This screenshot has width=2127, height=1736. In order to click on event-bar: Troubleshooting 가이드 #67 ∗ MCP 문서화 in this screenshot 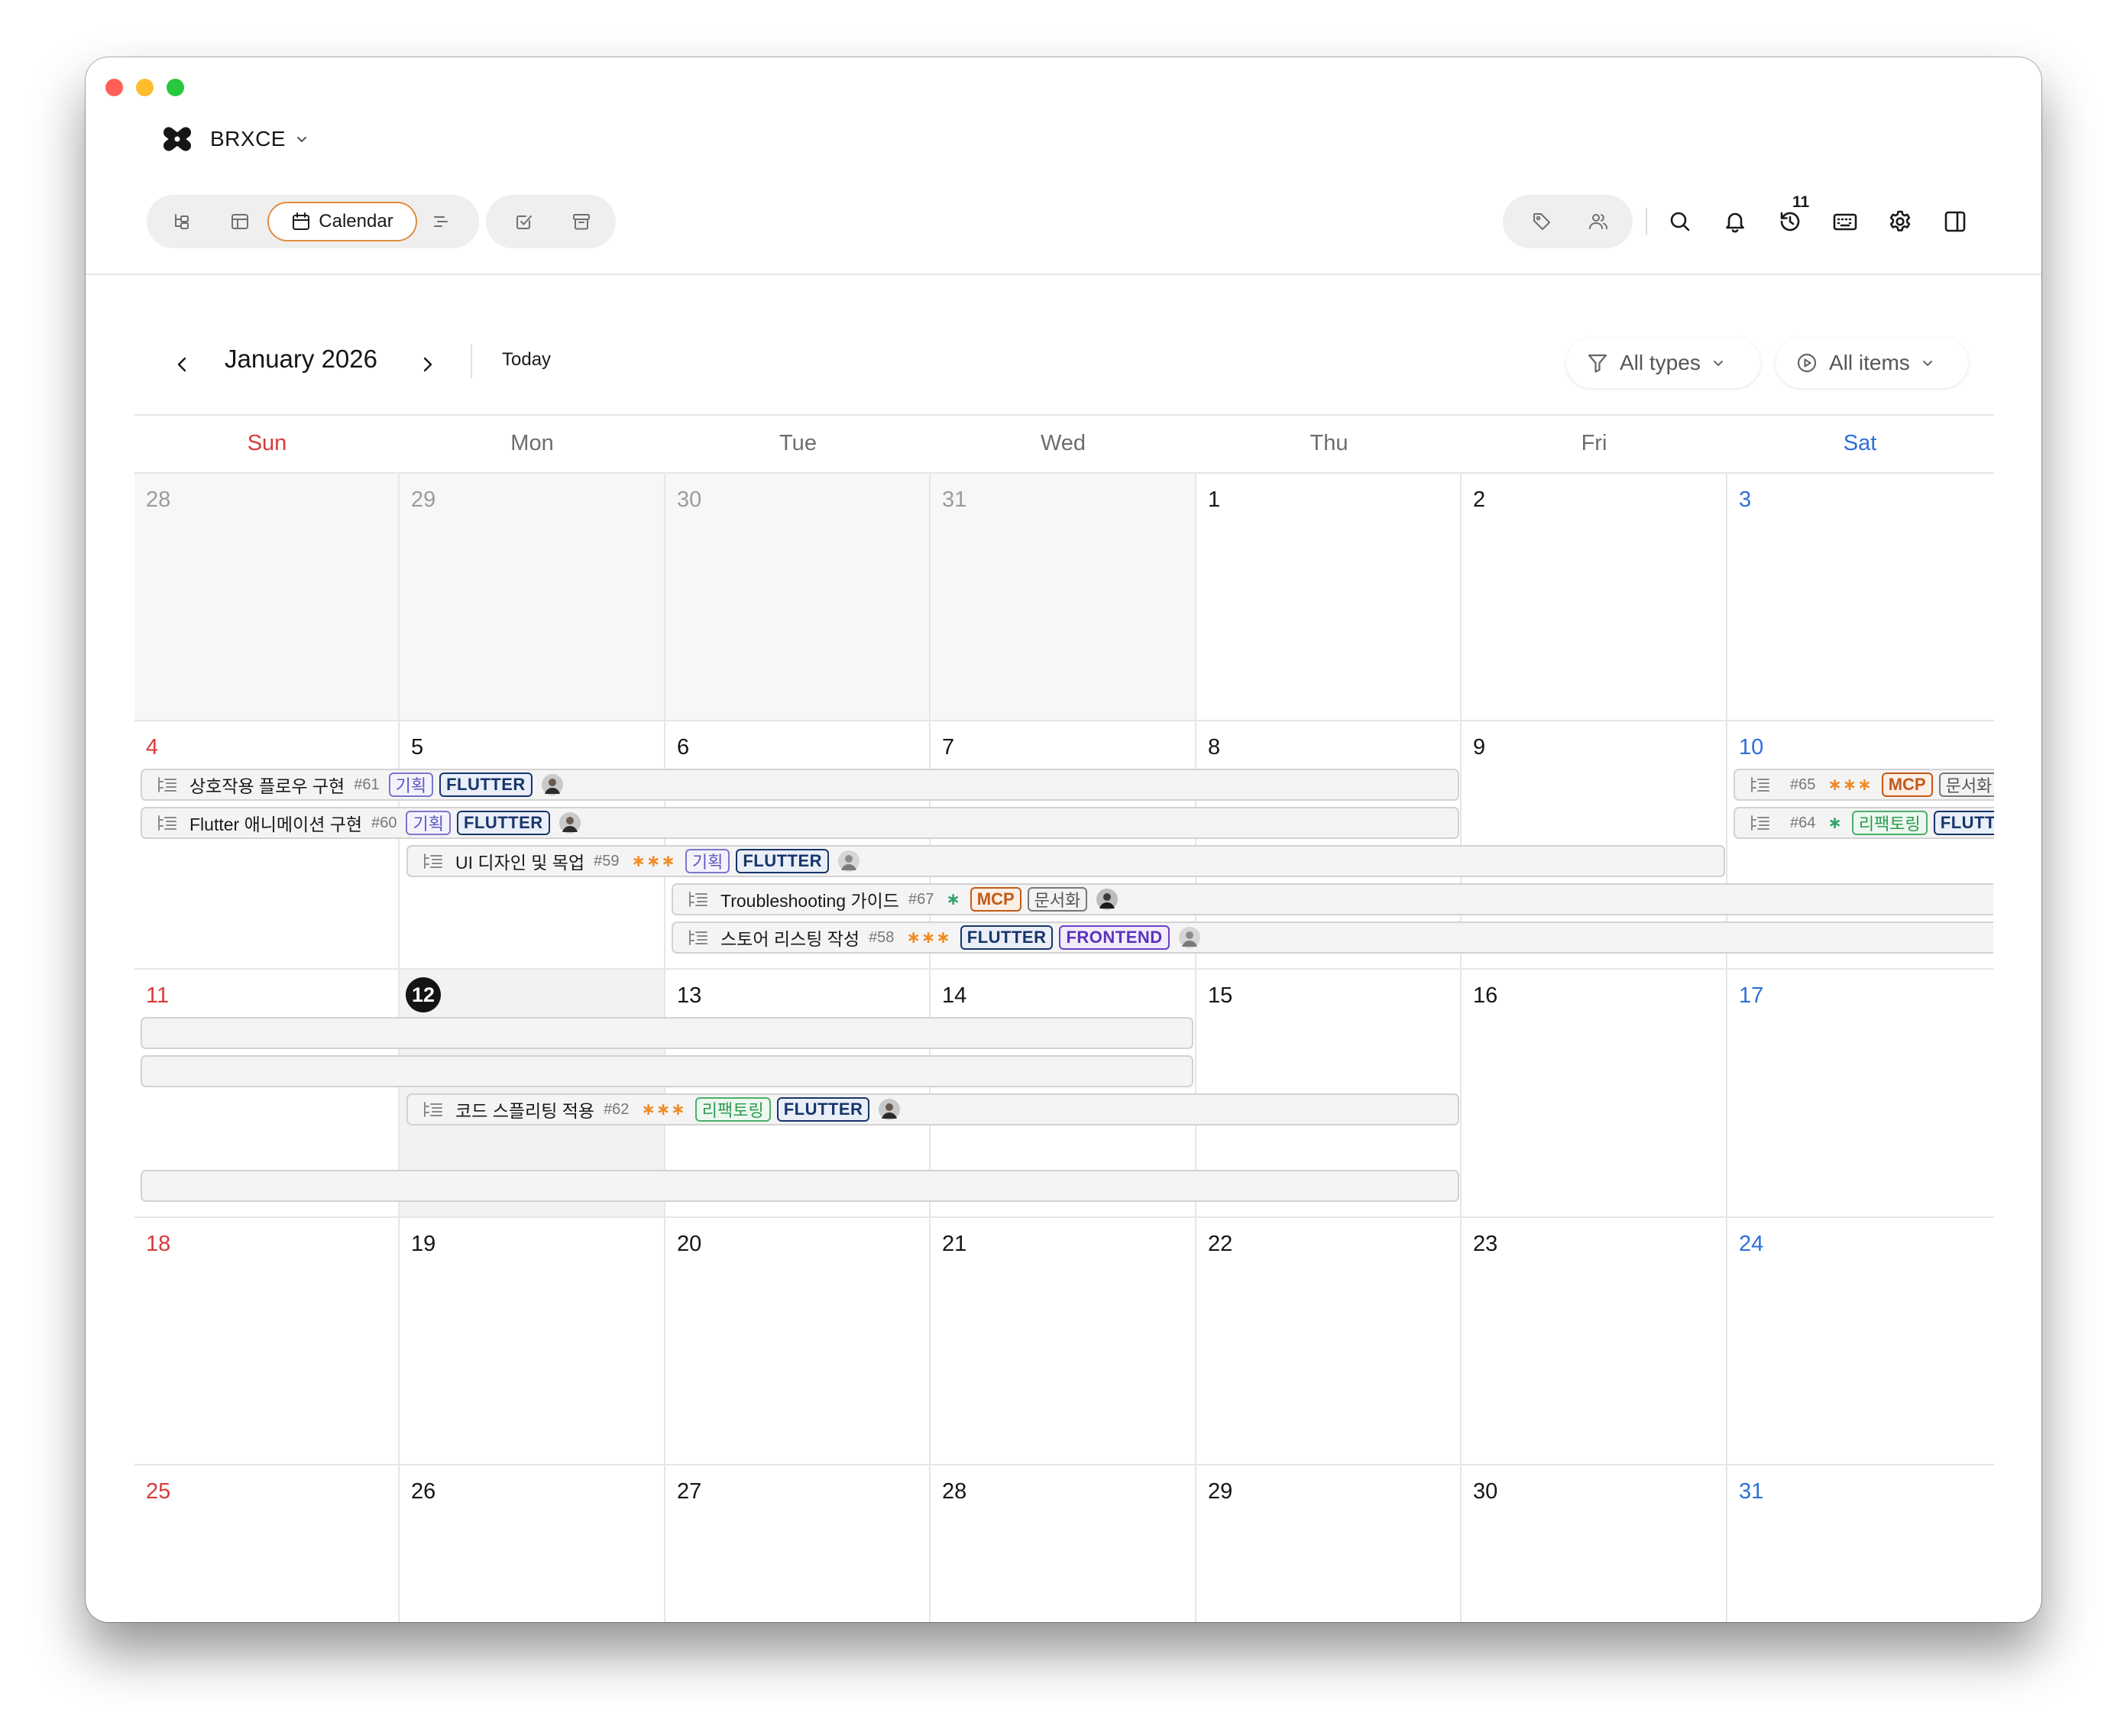, I will do `click(1332, 899)`.